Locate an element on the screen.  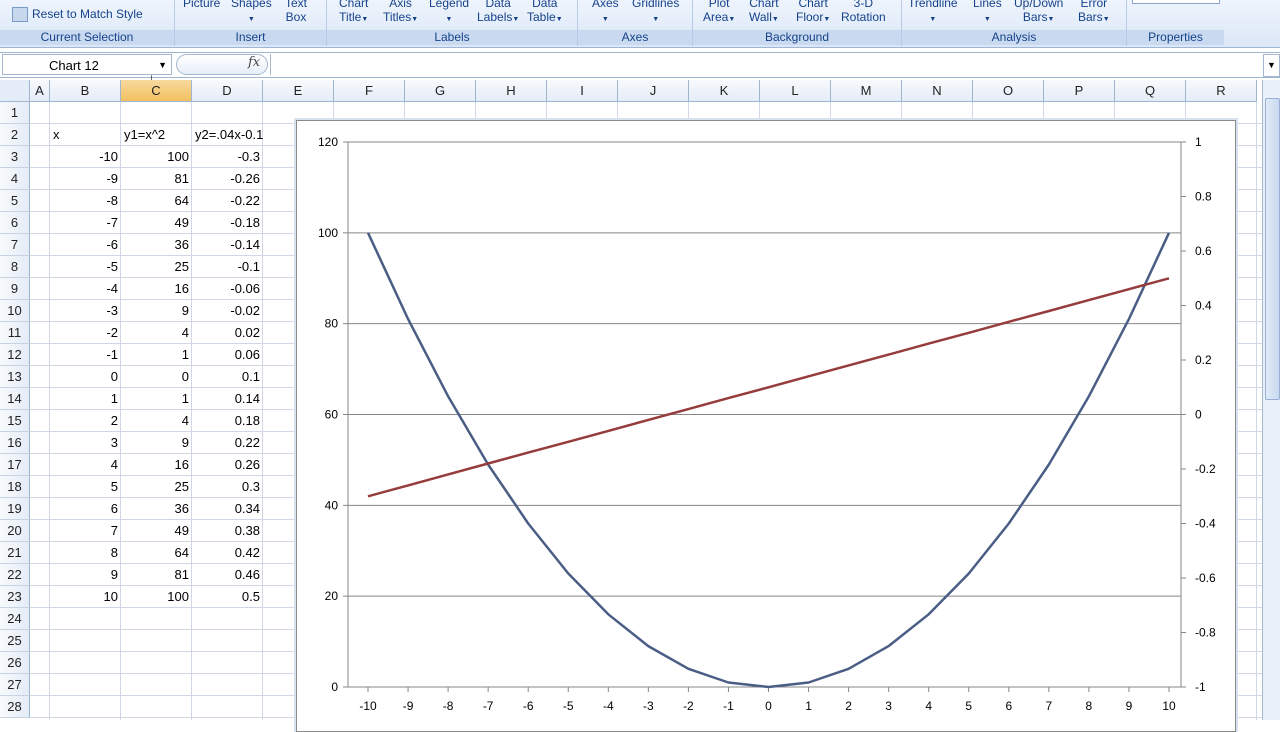
select-all-corner is located at coordinates (15, 91).